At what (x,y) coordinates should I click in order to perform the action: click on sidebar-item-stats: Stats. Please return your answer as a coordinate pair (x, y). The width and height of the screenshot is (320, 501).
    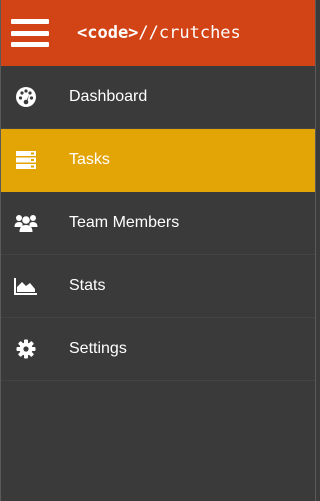
    Looking at the image, I should click on (158, 286).